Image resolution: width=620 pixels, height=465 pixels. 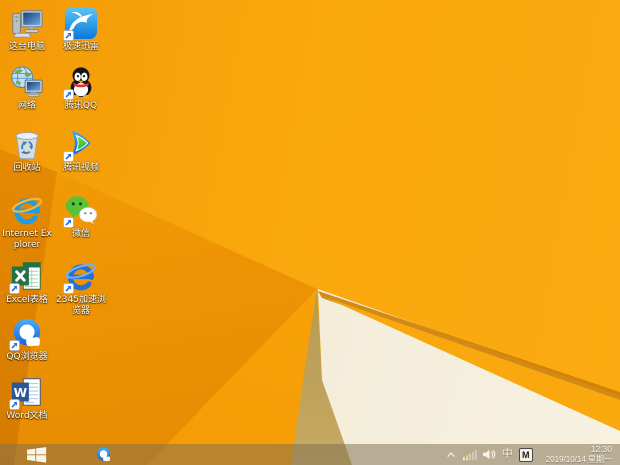 What do you see at coordinates (81, 150) in the screenshot?
I see `desktop-icon-tencent-video: 腾讯视频` at bounding box center [81, 150].